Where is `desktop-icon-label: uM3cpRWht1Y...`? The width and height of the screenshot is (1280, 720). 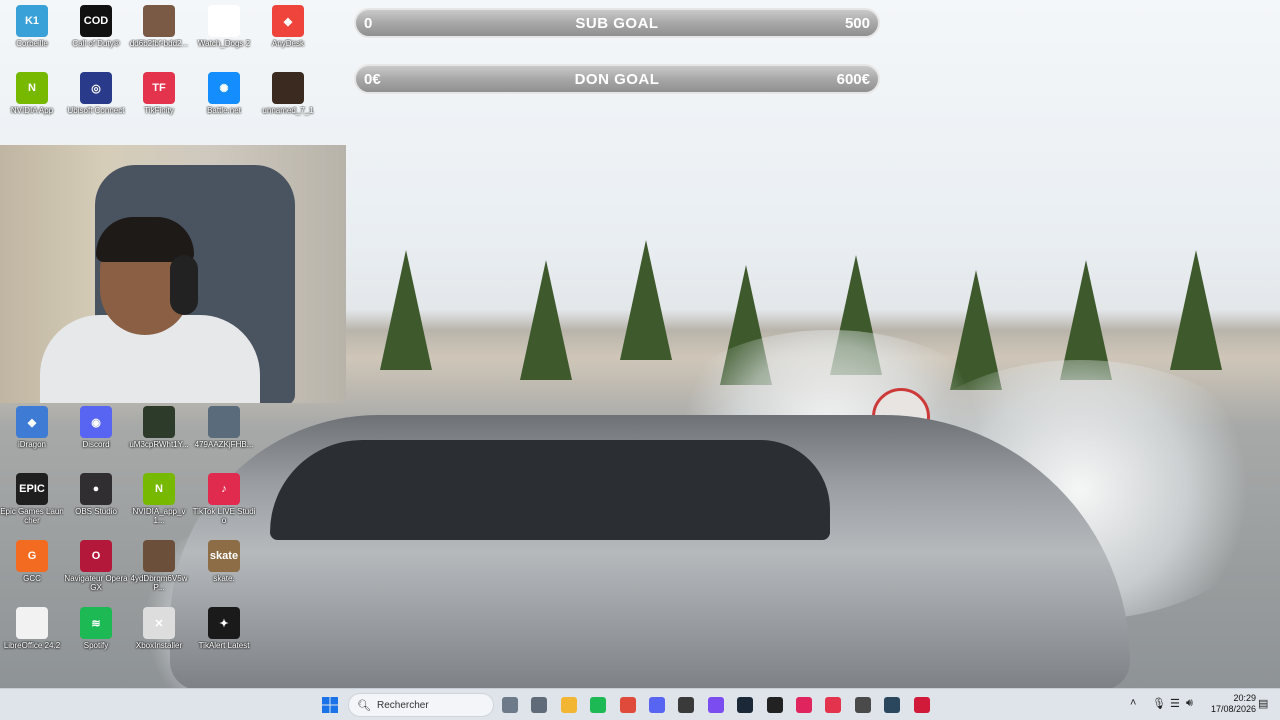 desktop-icon-label: uM3cpRWht1Y... is located at coordinates (159, 444).